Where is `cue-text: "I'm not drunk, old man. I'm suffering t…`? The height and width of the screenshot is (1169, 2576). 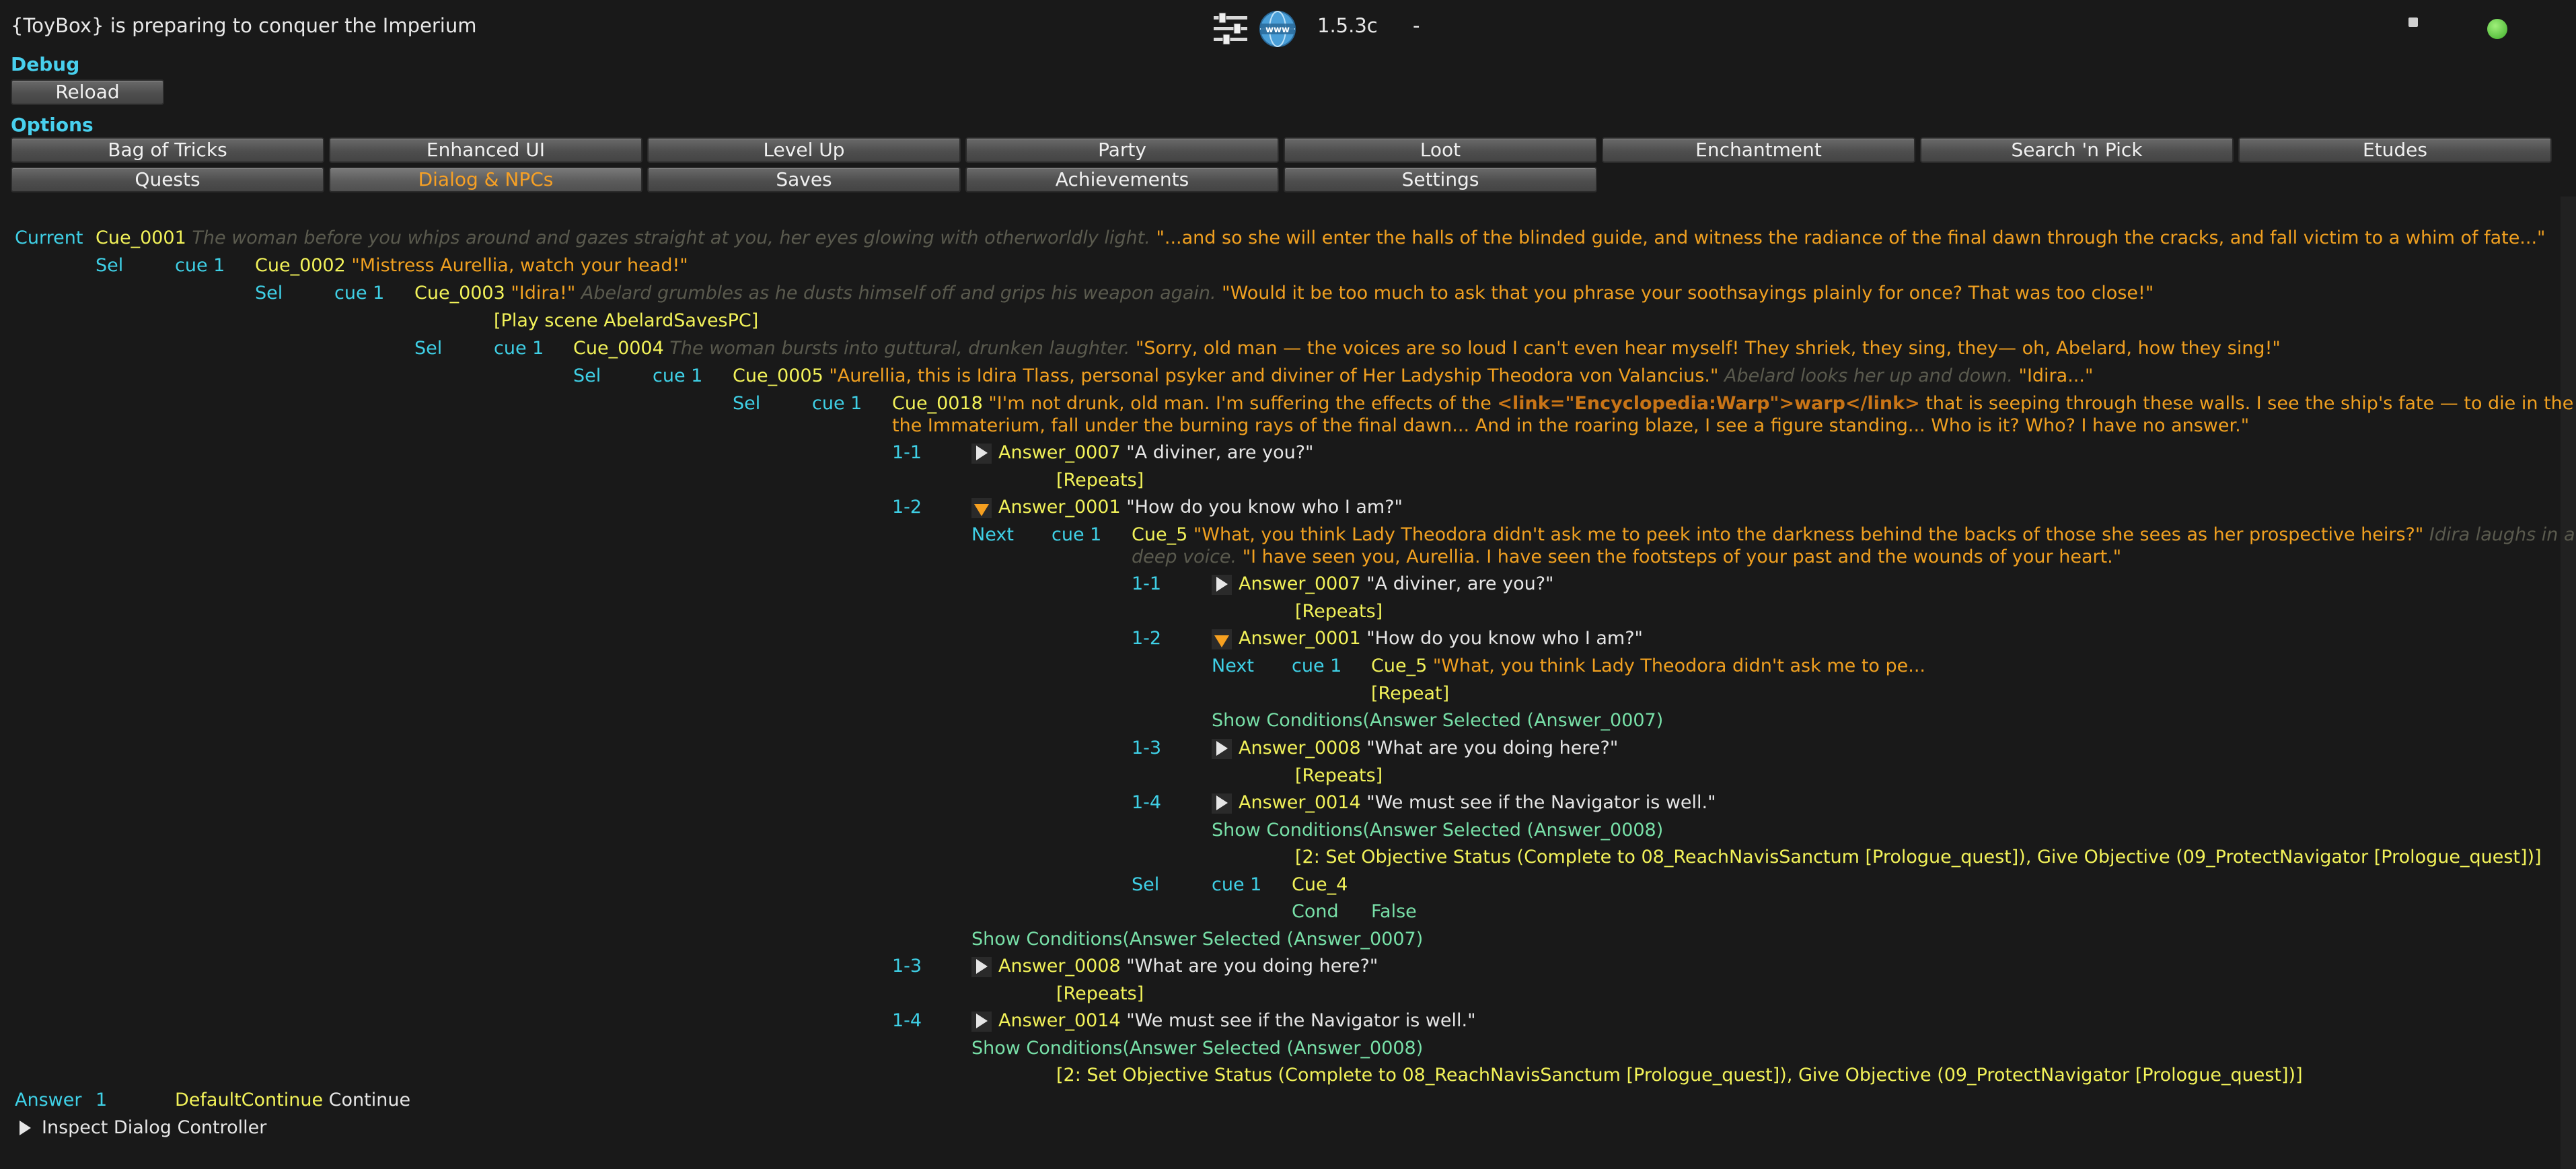
cue-text: "I'm not drunk, old man. I'm suffering t… is located at coordinates (1240, 404).